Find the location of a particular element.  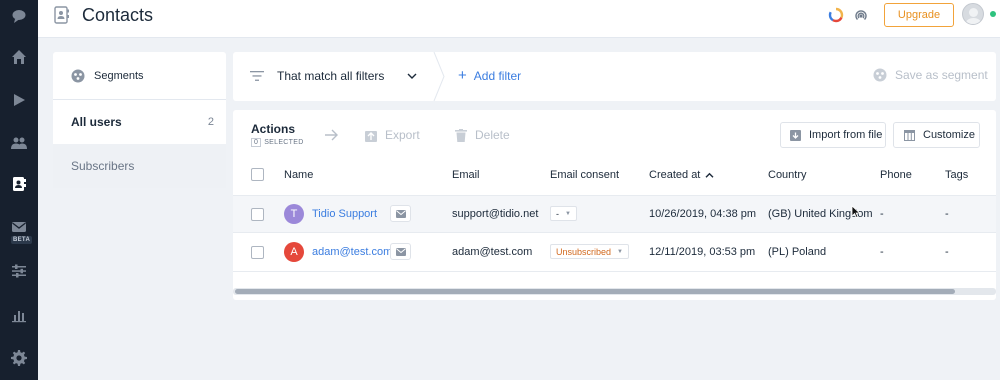

filter-lines-icon is located at coordinates (257, 76).